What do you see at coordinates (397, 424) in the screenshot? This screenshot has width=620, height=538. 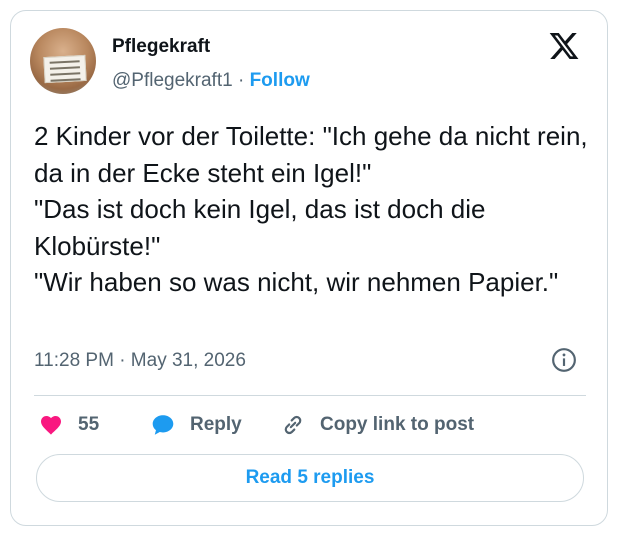 I see `copy-link-label: Copy link to post` at bounding box center [397, 424].